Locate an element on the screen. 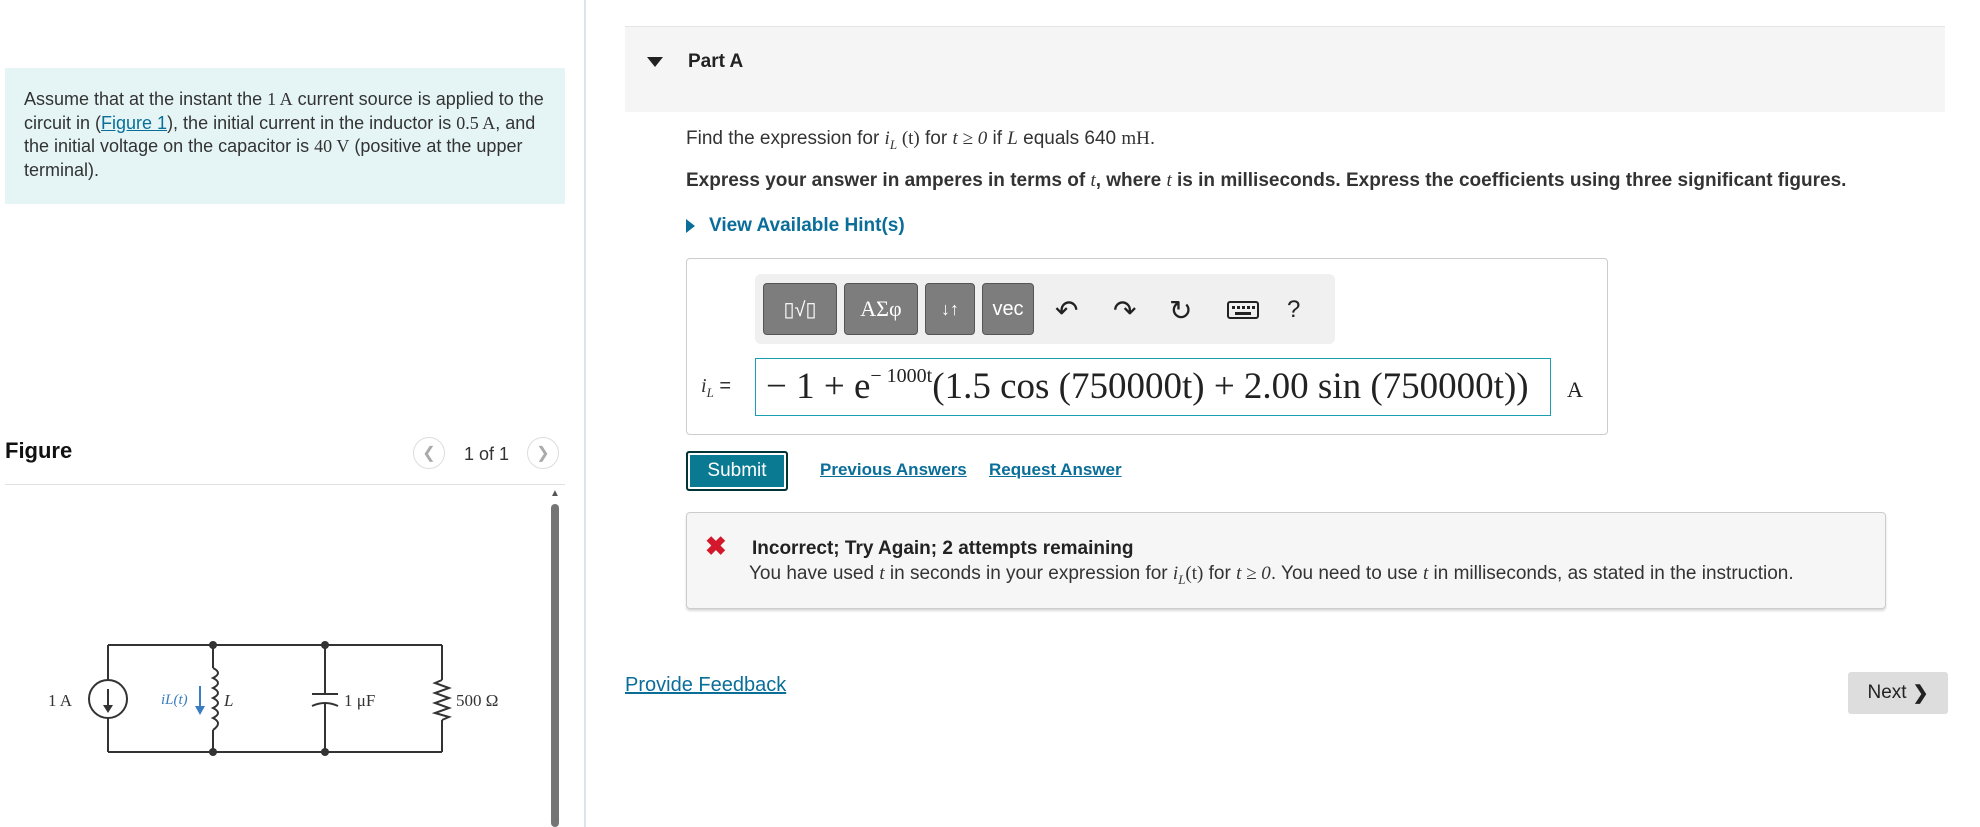  keyboard-icon is located at coordinates (1243, 310).